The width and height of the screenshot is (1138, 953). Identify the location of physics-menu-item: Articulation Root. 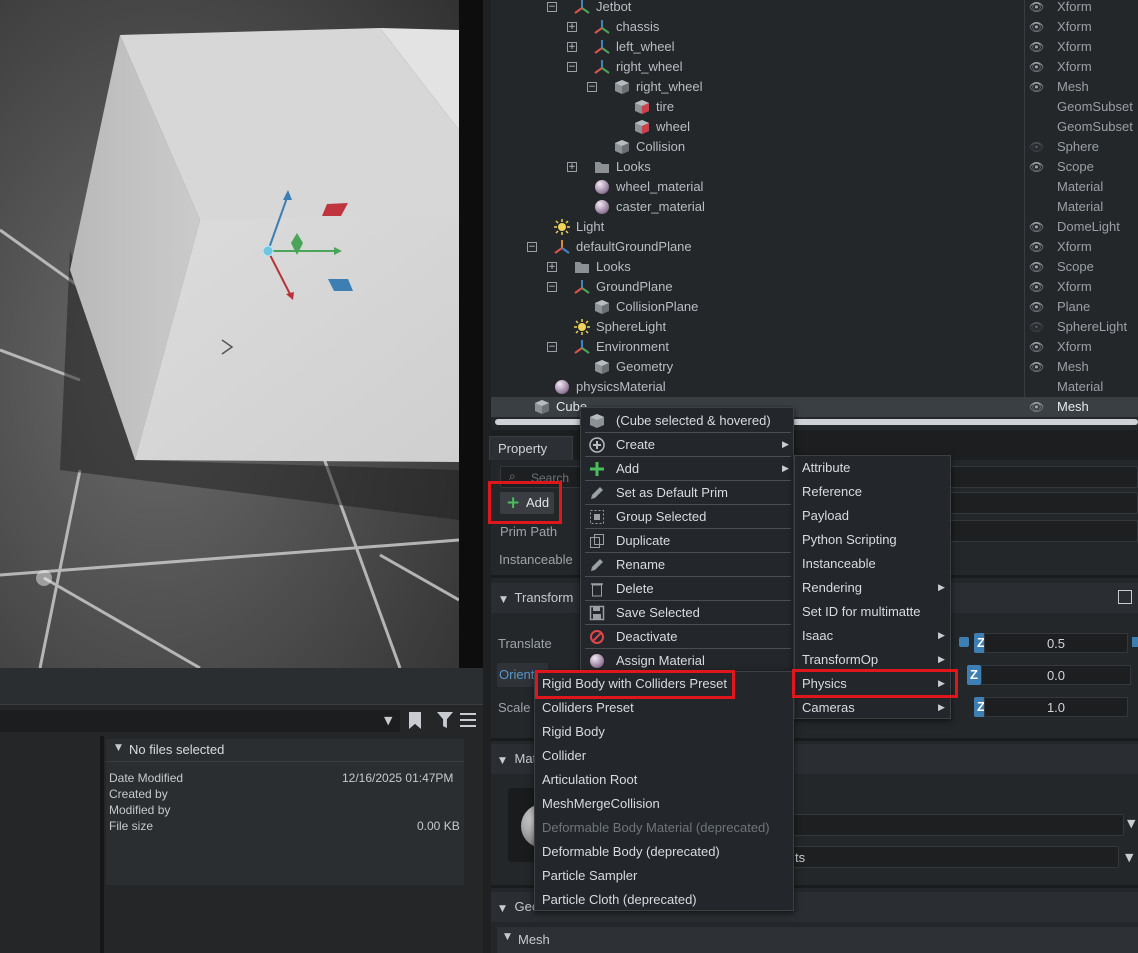
(664, 780).